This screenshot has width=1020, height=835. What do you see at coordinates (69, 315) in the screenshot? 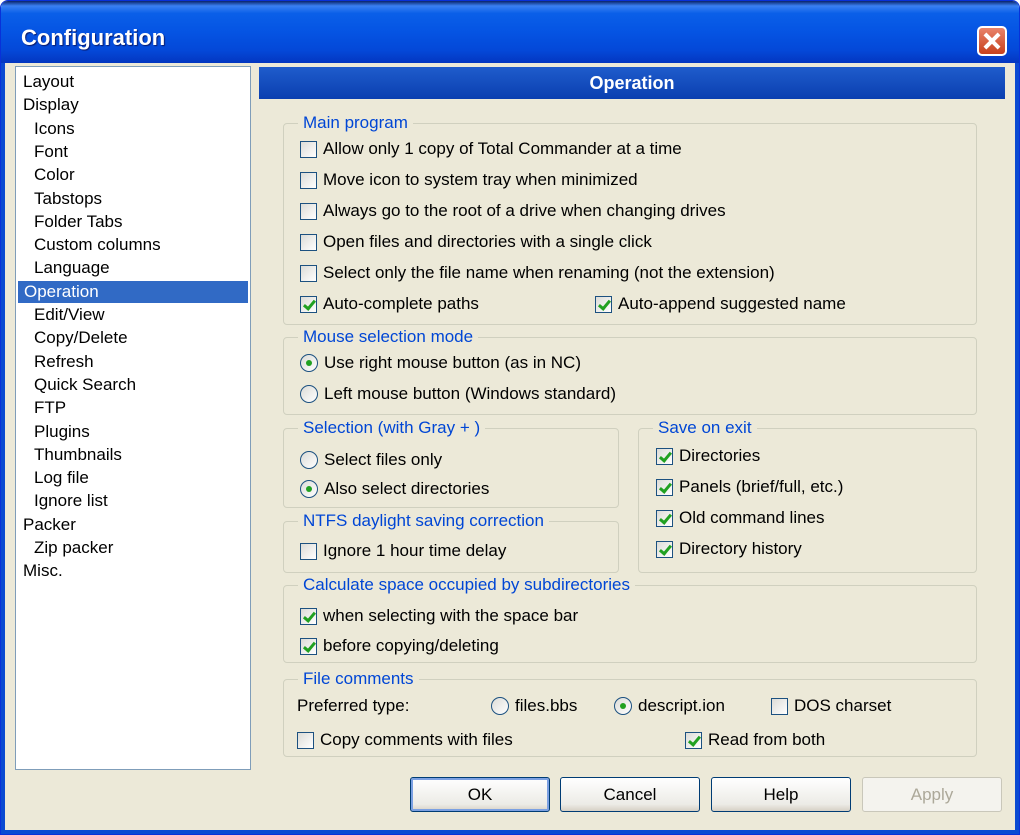
I see `tree-item-edit-view: Edit/View` at bounding box center [69, 315].